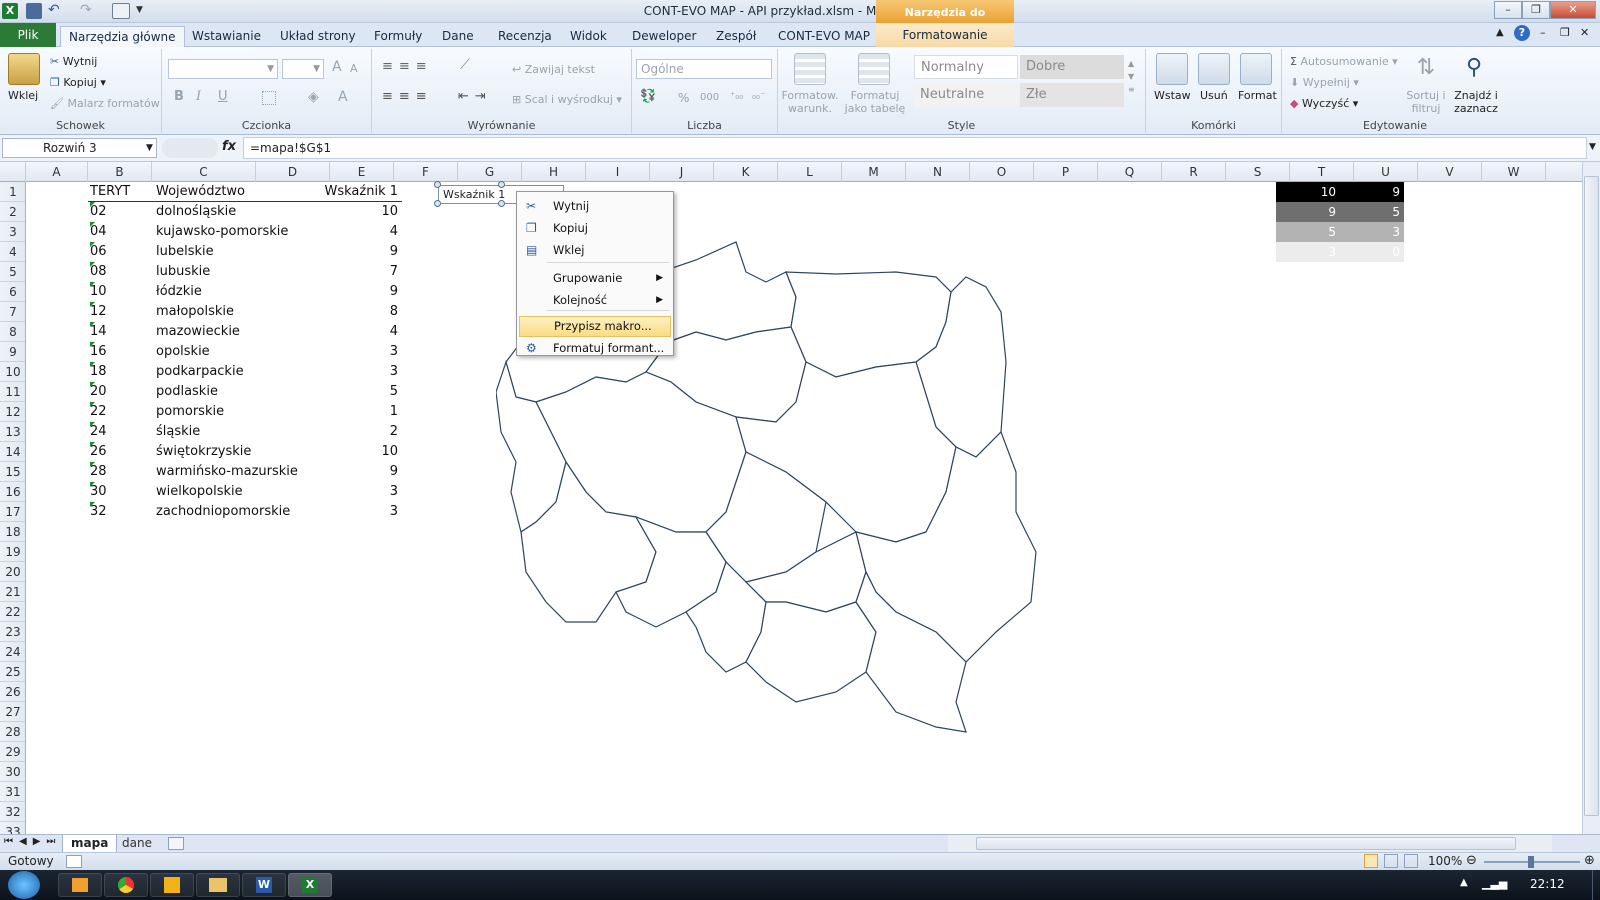 The width and height of the screenshot is (1600, 900). Describe the element at coordinates (746, 172) in the screenshot. I see `column-header-k: K` at that location.